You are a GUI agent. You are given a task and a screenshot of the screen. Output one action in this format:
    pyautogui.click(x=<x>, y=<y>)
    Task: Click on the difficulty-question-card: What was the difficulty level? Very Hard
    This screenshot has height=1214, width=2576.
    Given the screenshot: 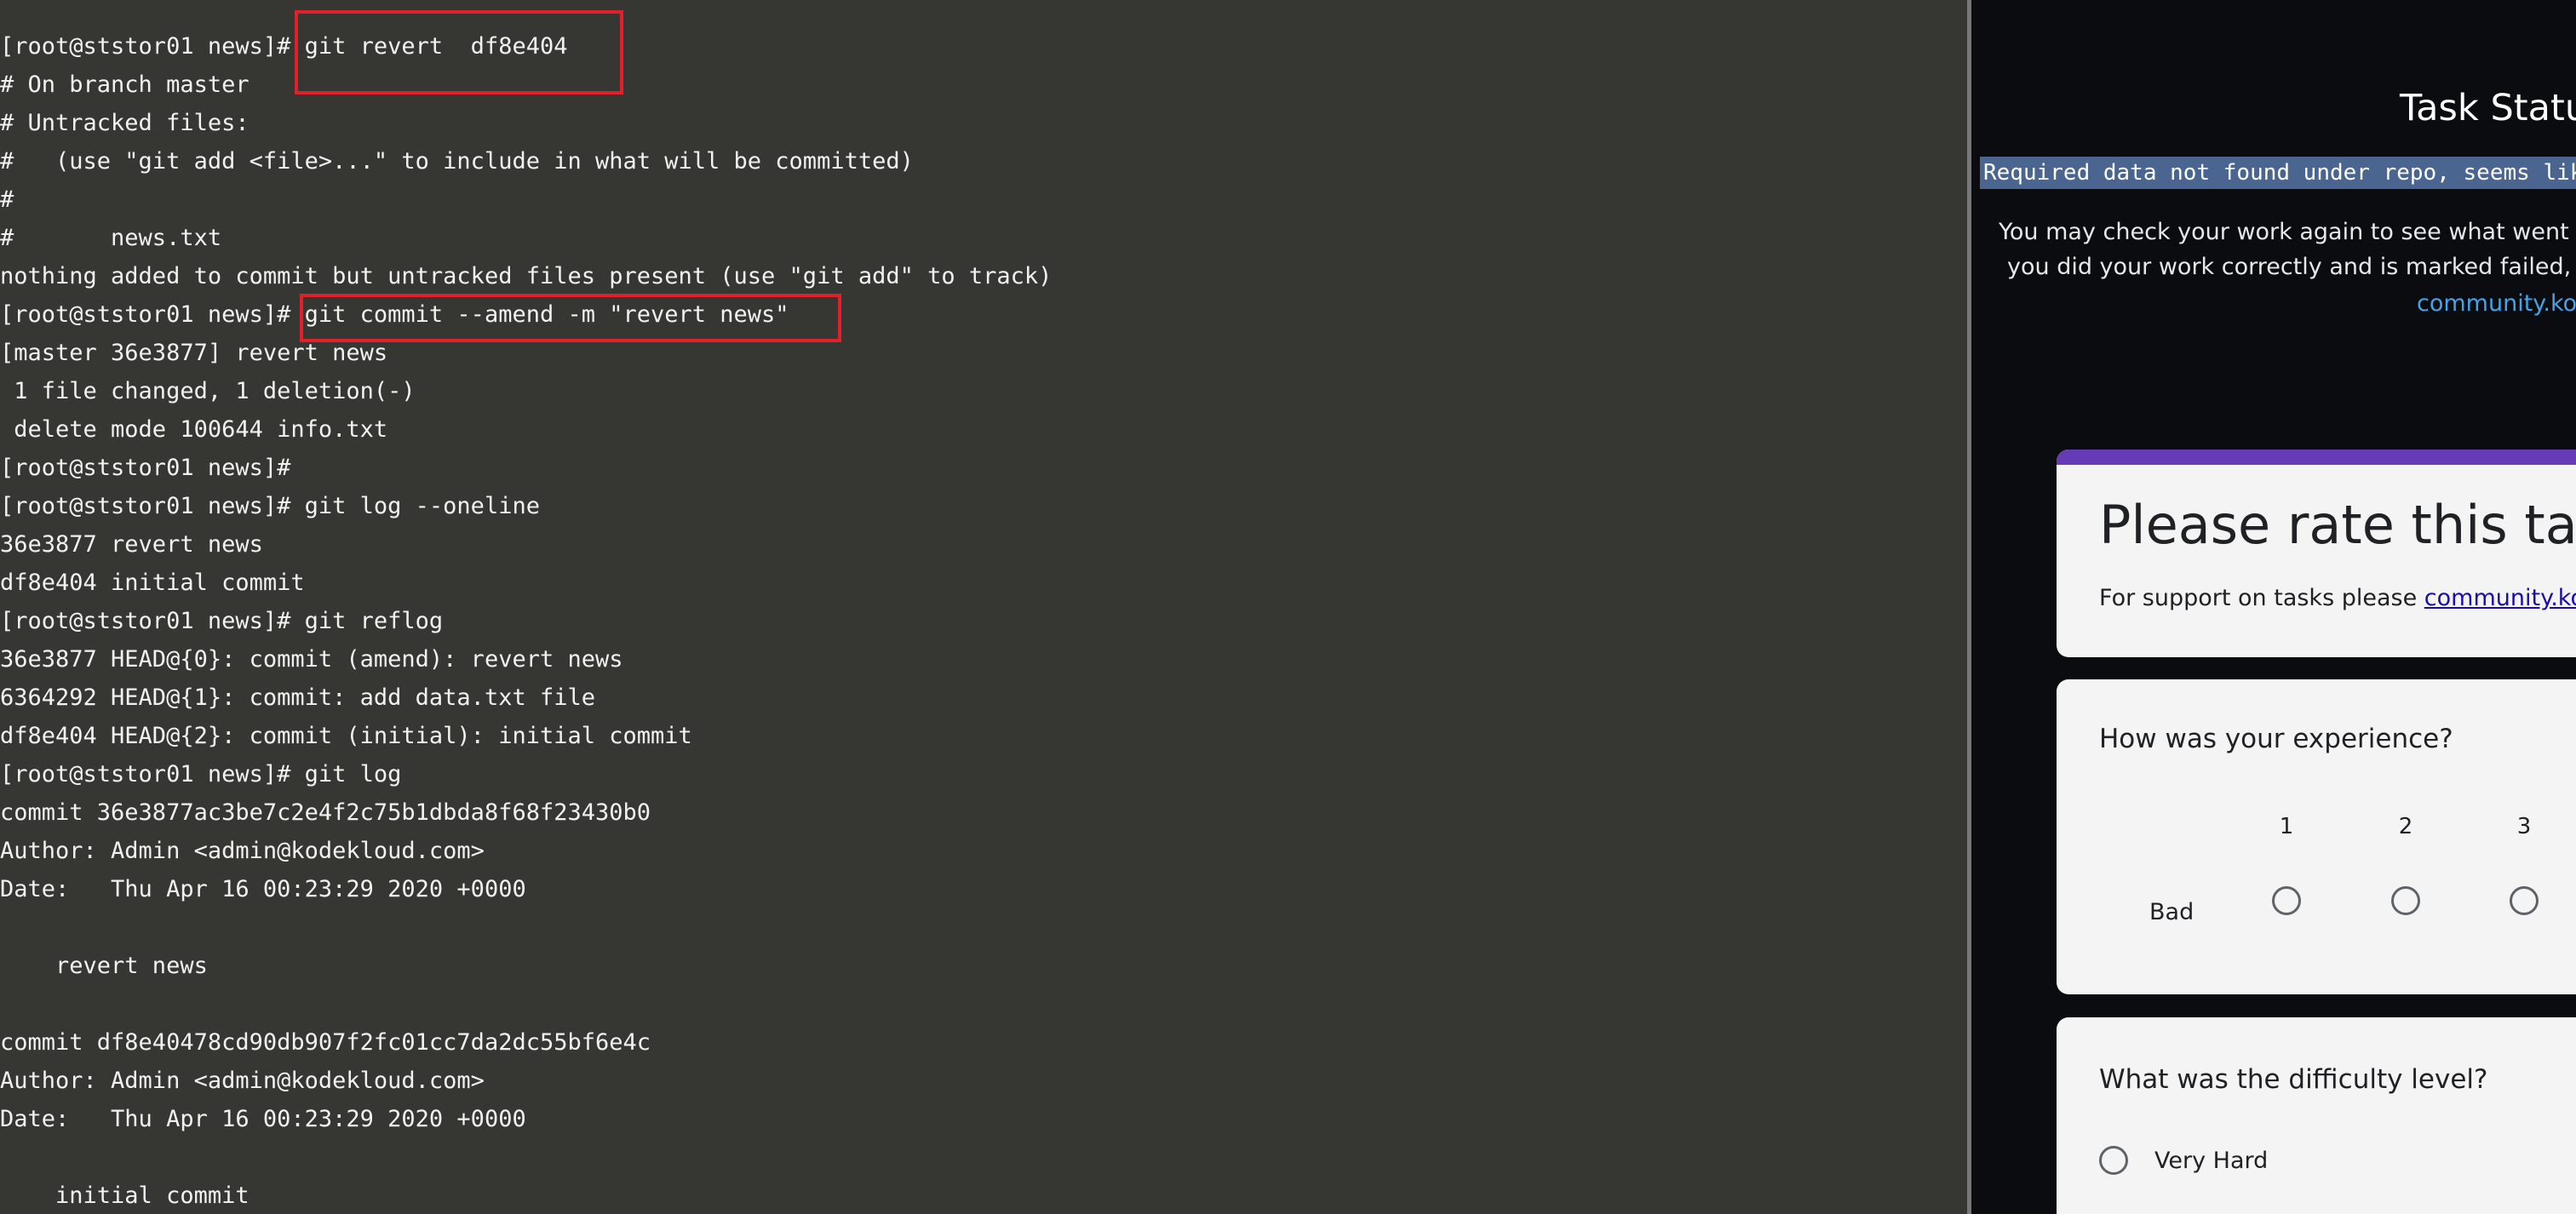 What is the action you would take?
    pyautogui.click(x=2316, y=1115)
    